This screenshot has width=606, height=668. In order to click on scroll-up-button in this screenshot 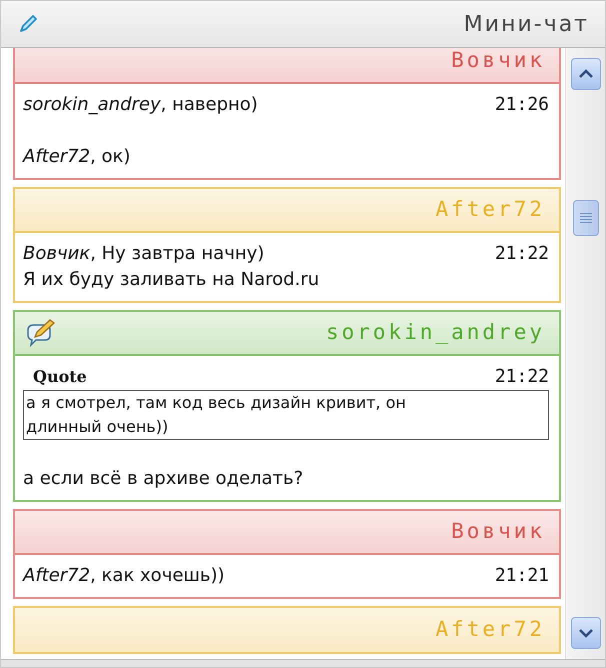, I will do `click(585, 74)`.